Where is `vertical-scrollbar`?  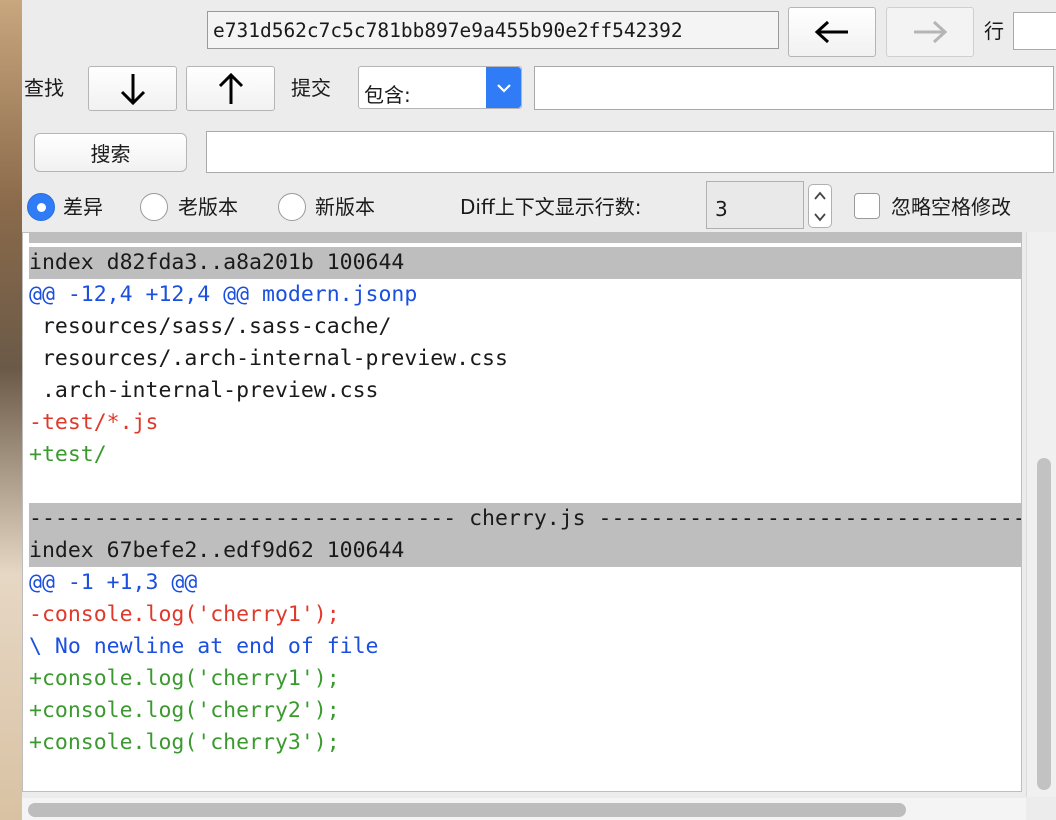 vertical-scrollbar is located at coordinates (1041, 514).